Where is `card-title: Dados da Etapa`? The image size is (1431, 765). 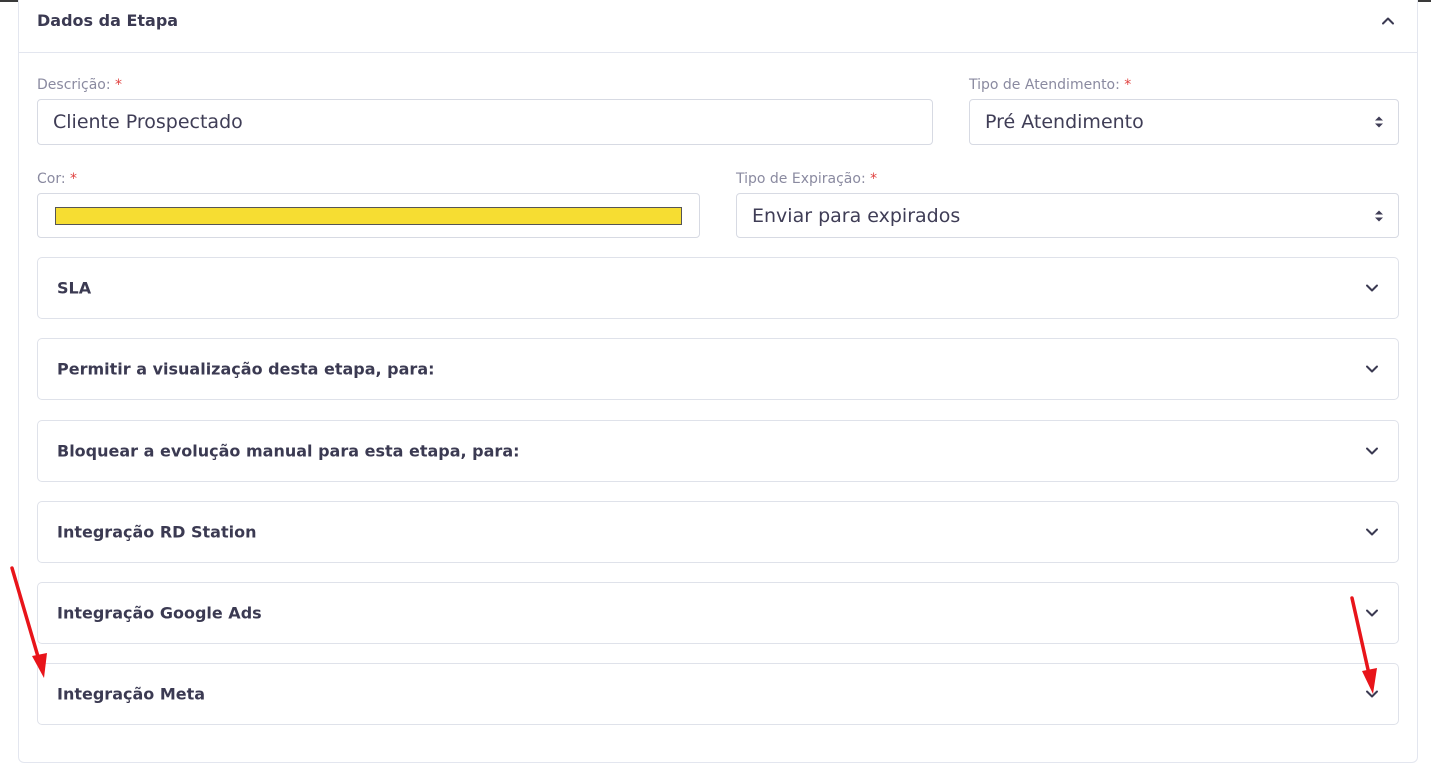
card-title: Dados da Etapa is located at coordinates (108, 20).